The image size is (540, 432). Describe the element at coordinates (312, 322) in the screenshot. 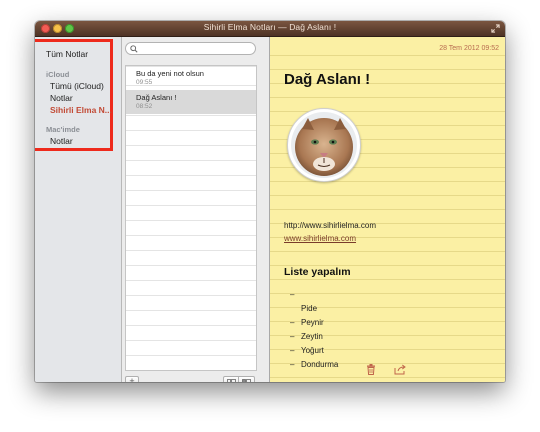

I see `list-item-text: Peynir` at that location.